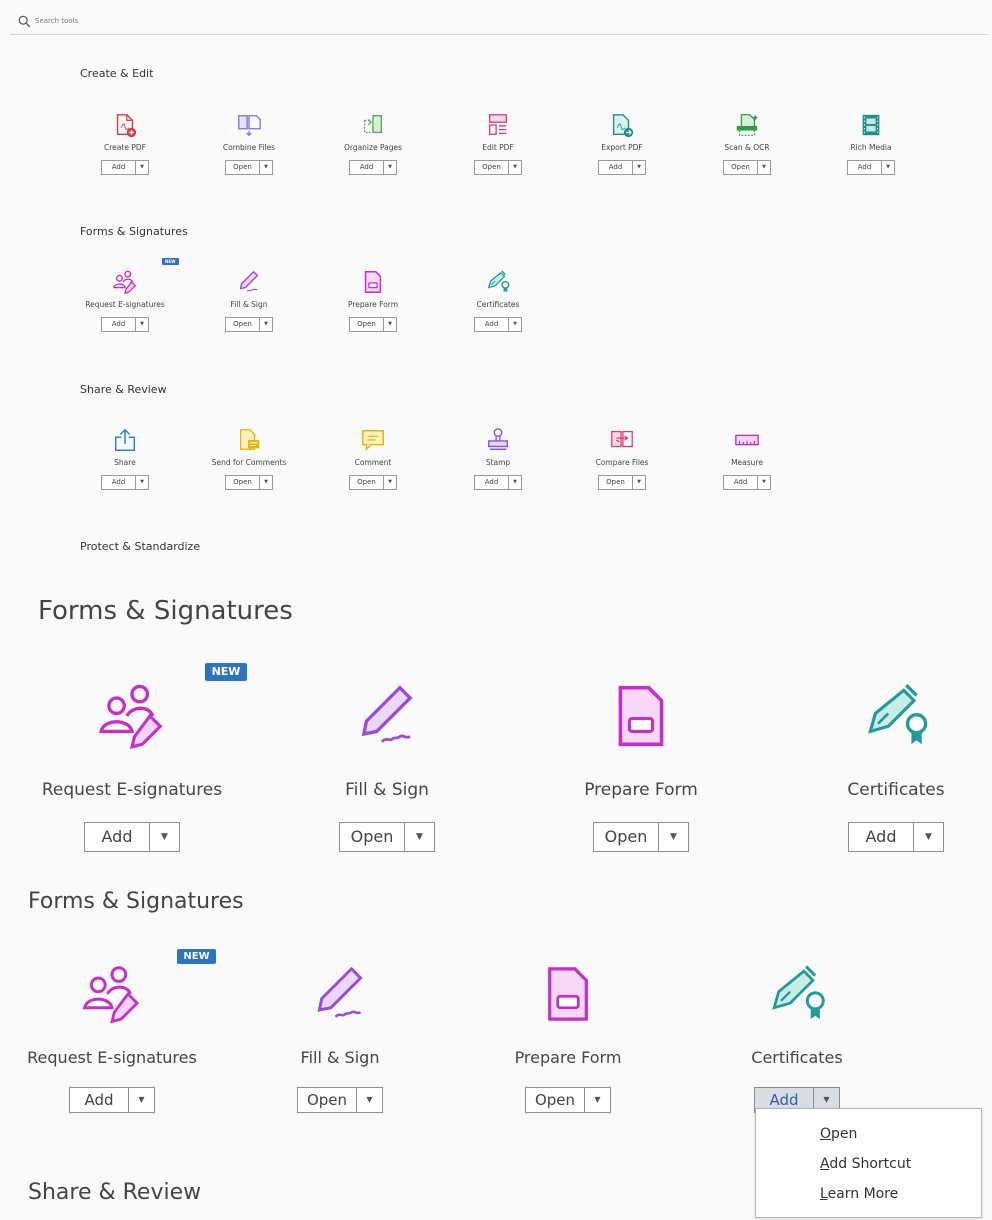 This screenshot has height=1220, width=992. I want to click on tool-rich-media: Rich Media Add ▼, so click(871, 143).